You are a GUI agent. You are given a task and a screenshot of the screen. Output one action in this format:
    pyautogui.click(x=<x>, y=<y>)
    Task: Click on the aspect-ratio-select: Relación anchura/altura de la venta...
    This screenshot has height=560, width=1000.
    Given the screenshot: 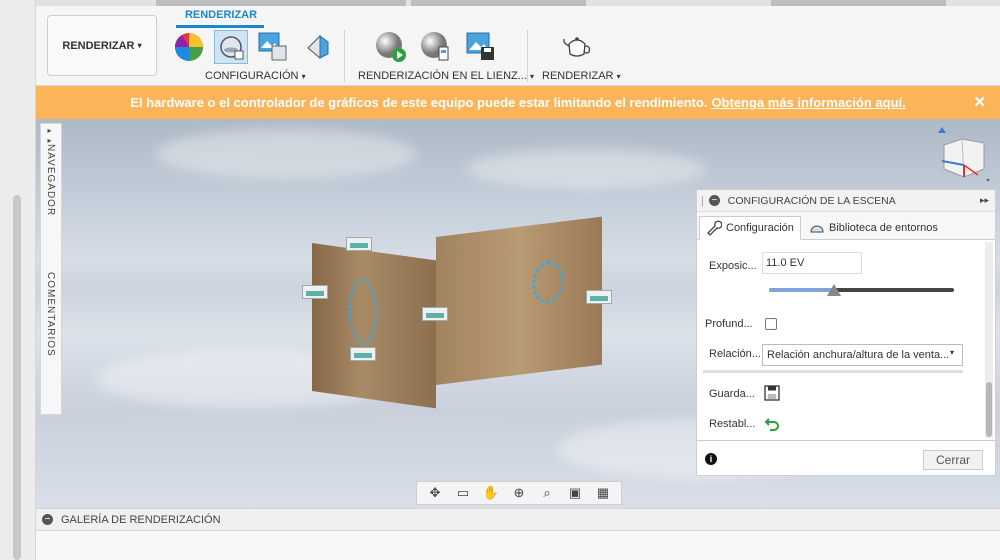 What is the action you would take?
    pyautogui.click(x=862, y=355)
    